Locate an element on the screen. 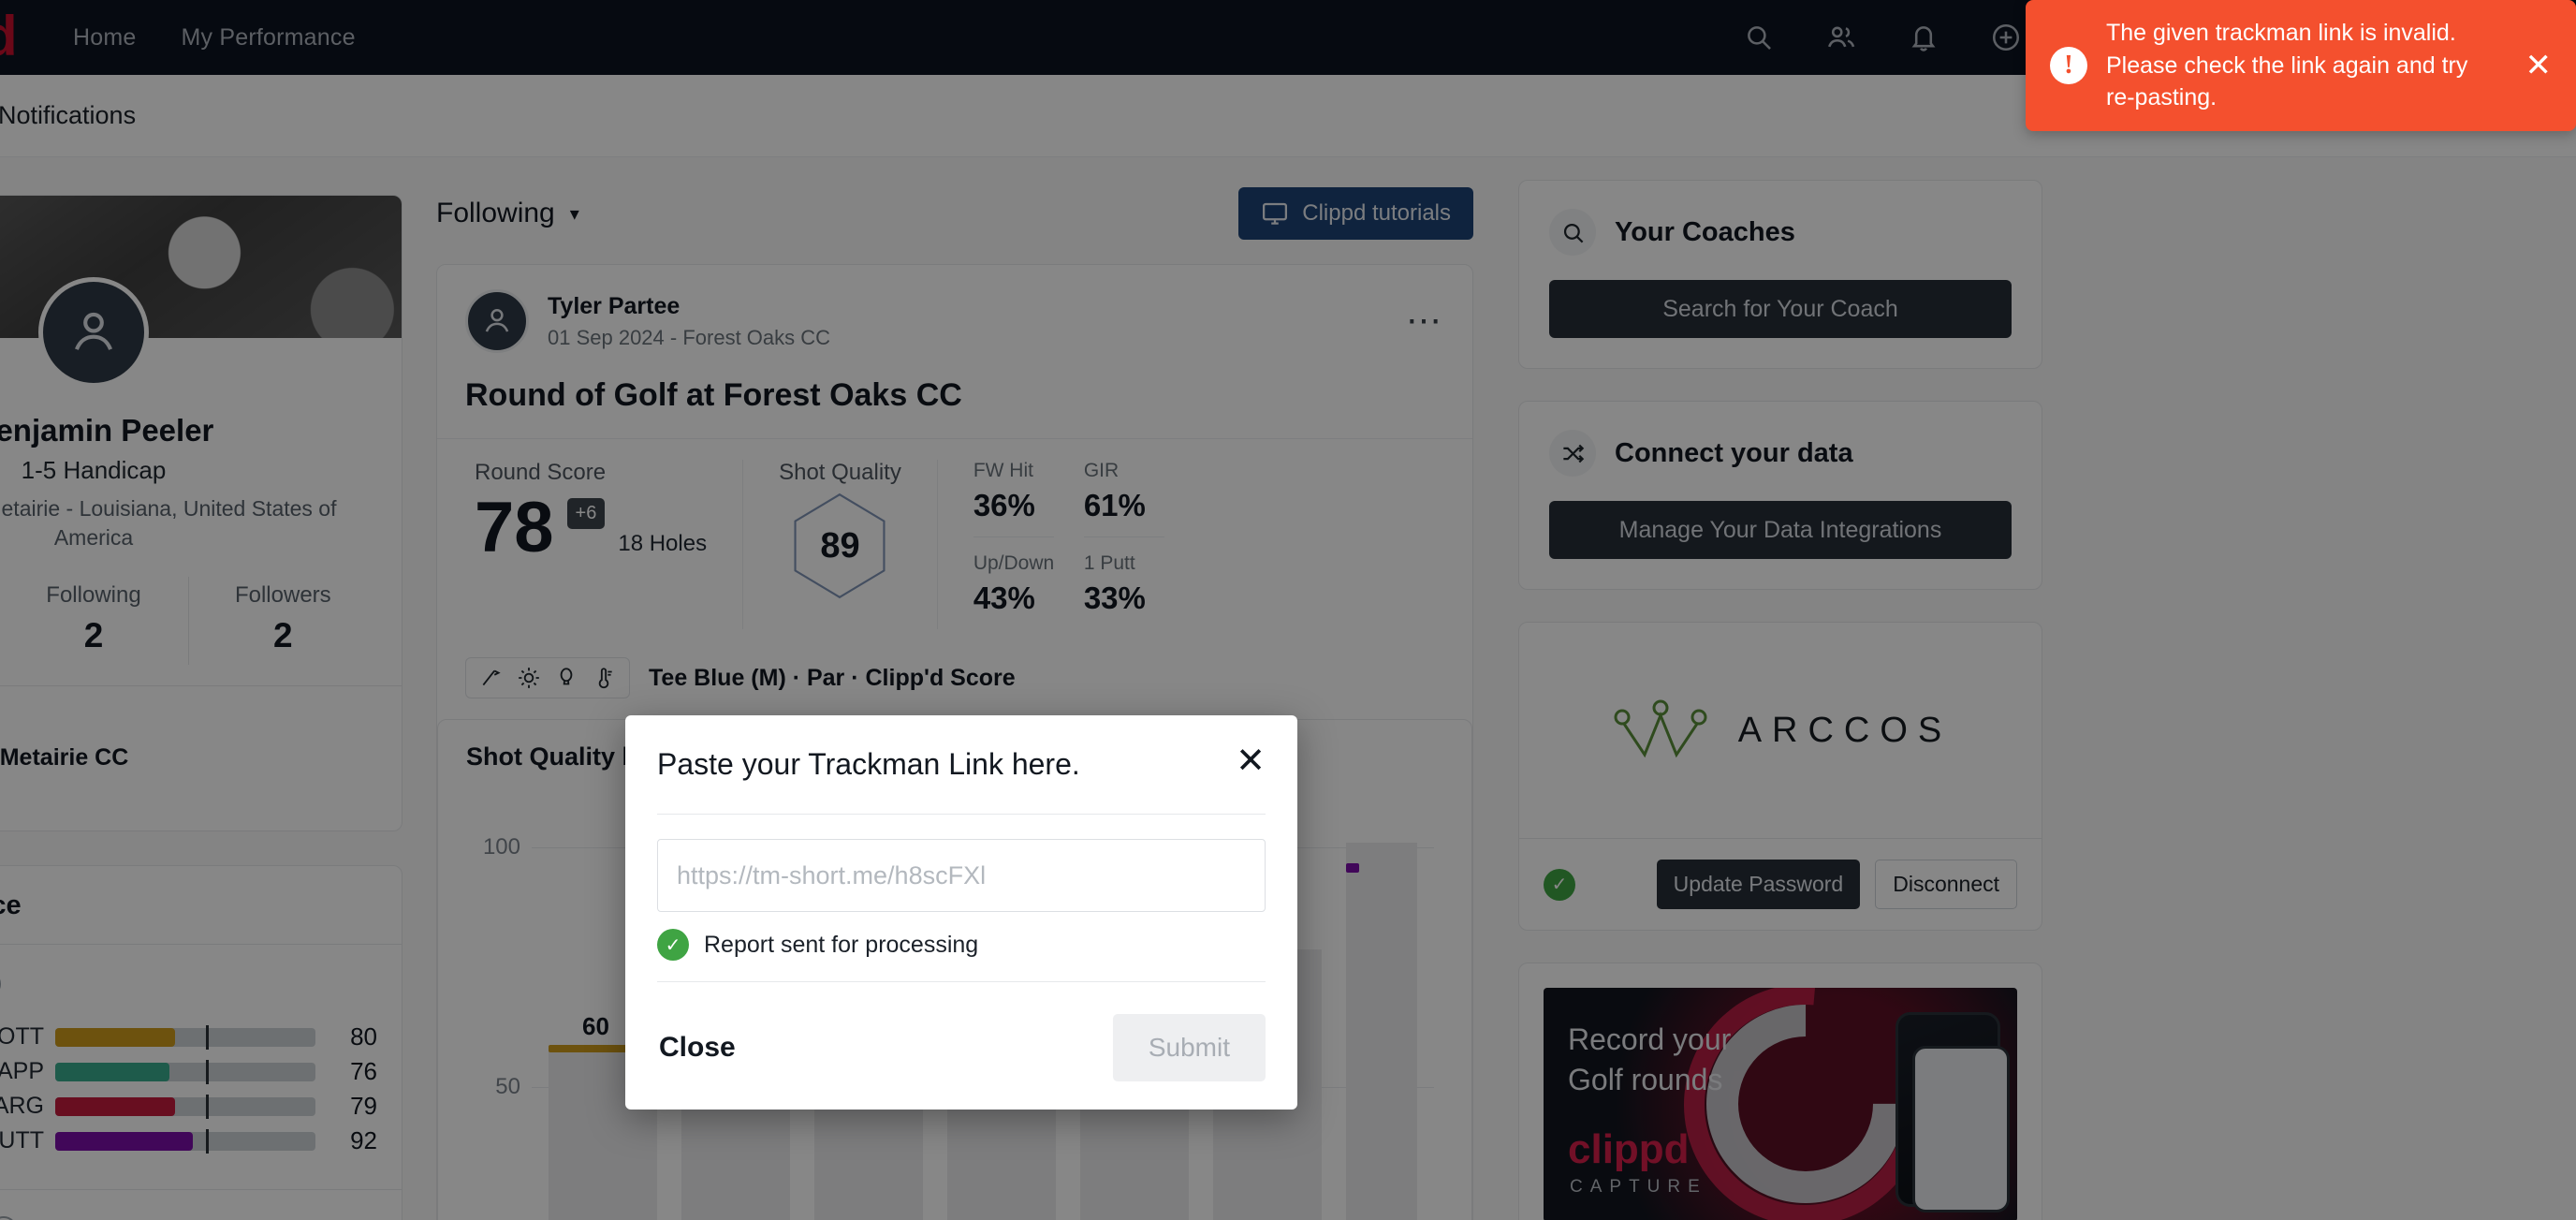 The width and height of the screenshot is (2576, 1220). modal-submit-button: Submit is located at coordinates (1189, 1047).